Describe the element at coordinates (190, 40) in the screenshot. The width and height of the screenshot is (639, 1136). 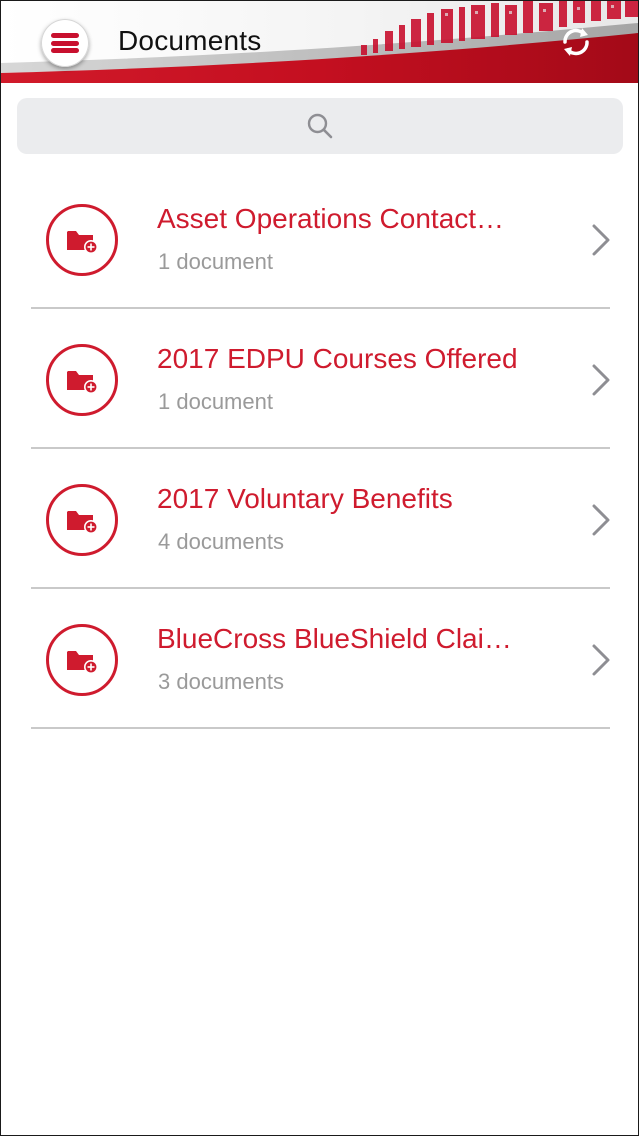
I see `page-title: Documents` at that location.